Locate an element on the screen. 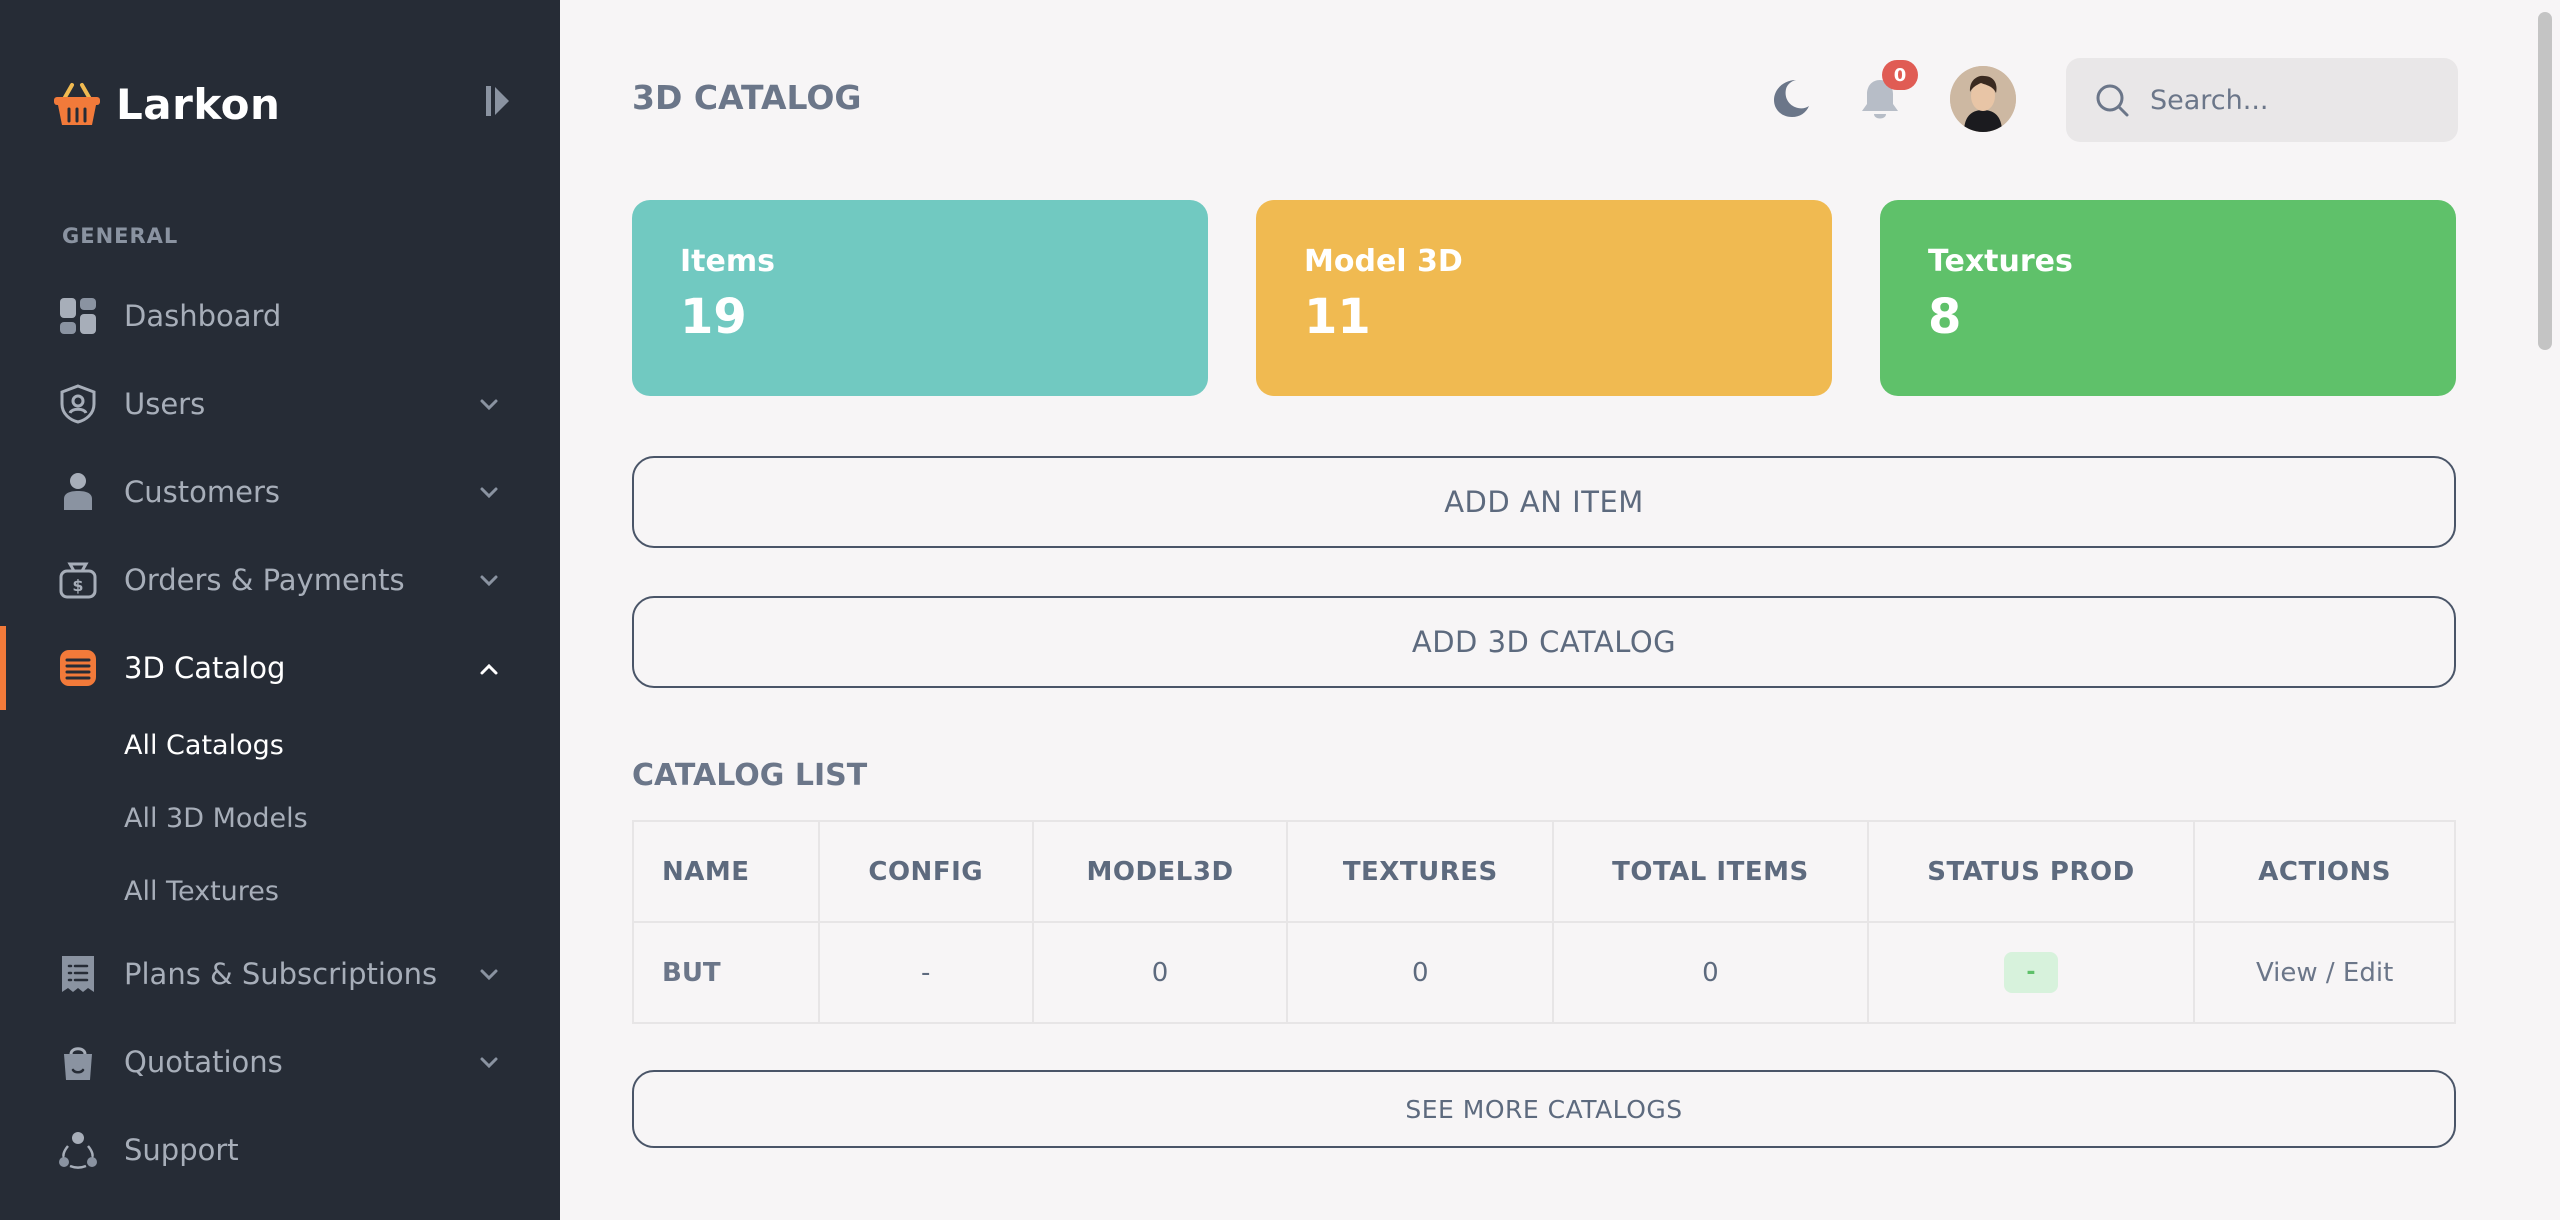 The width and height of the screenshot is (2560, 1220). cell-config: - is located at coordinates (925, 972).